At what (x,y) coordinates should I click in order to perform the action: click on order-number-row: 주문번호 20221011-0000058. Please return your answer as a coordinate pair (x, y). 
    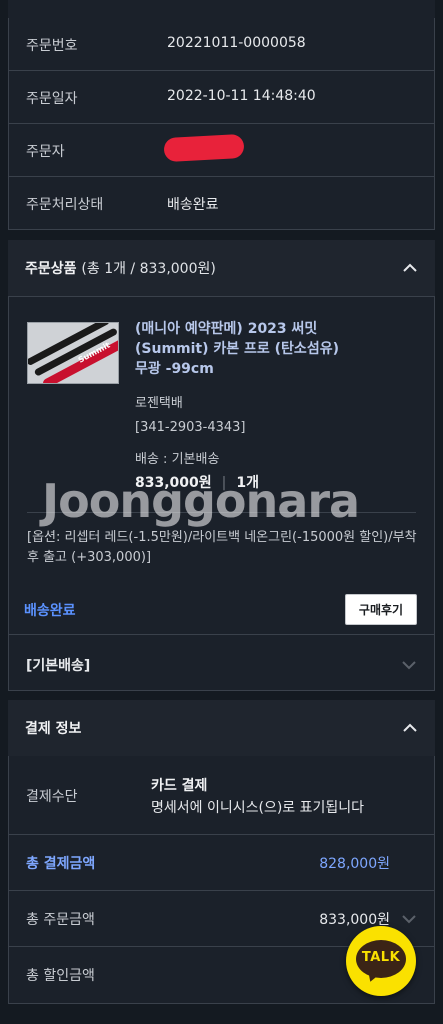
    Looking at the image, I should click on (221, 44).